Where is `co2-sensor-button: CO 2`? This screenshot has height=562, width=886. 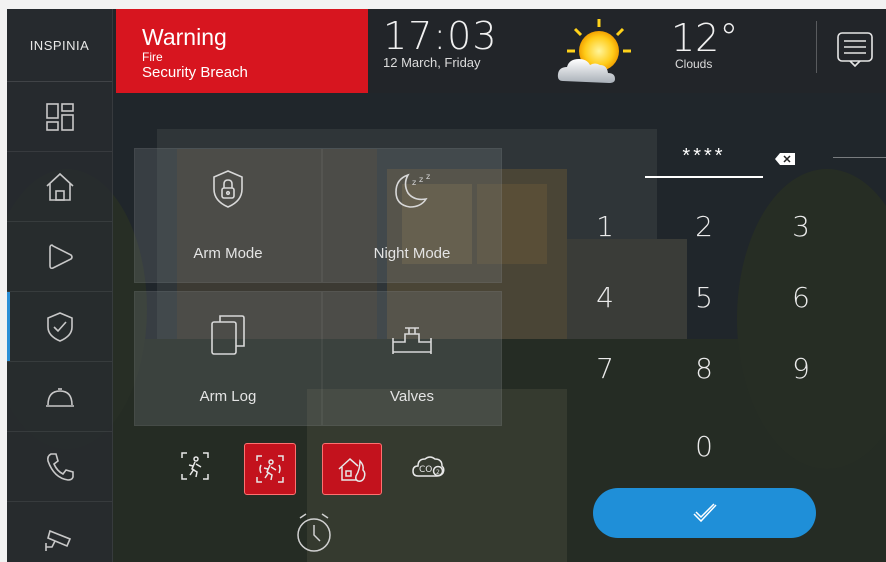
co2-sensor-button: CO 2 is located at coordinates (428, 466).